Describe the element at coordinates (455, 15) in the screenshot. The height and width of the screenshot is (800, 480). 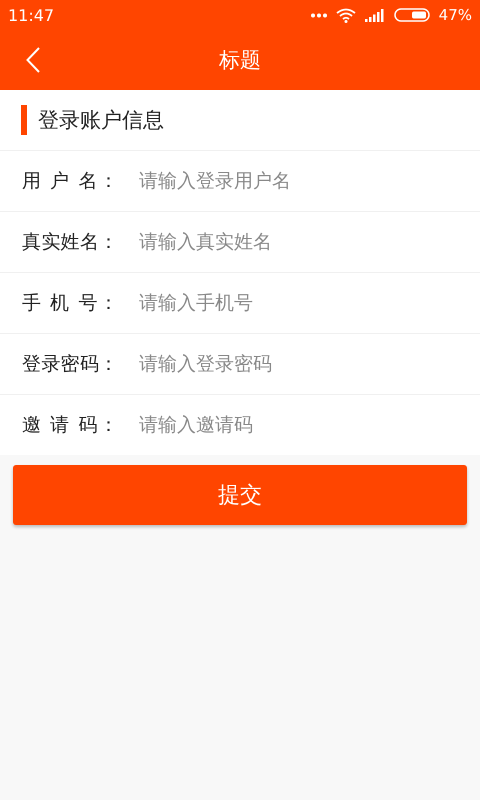
I see `battery-percent: 47%` at that location.